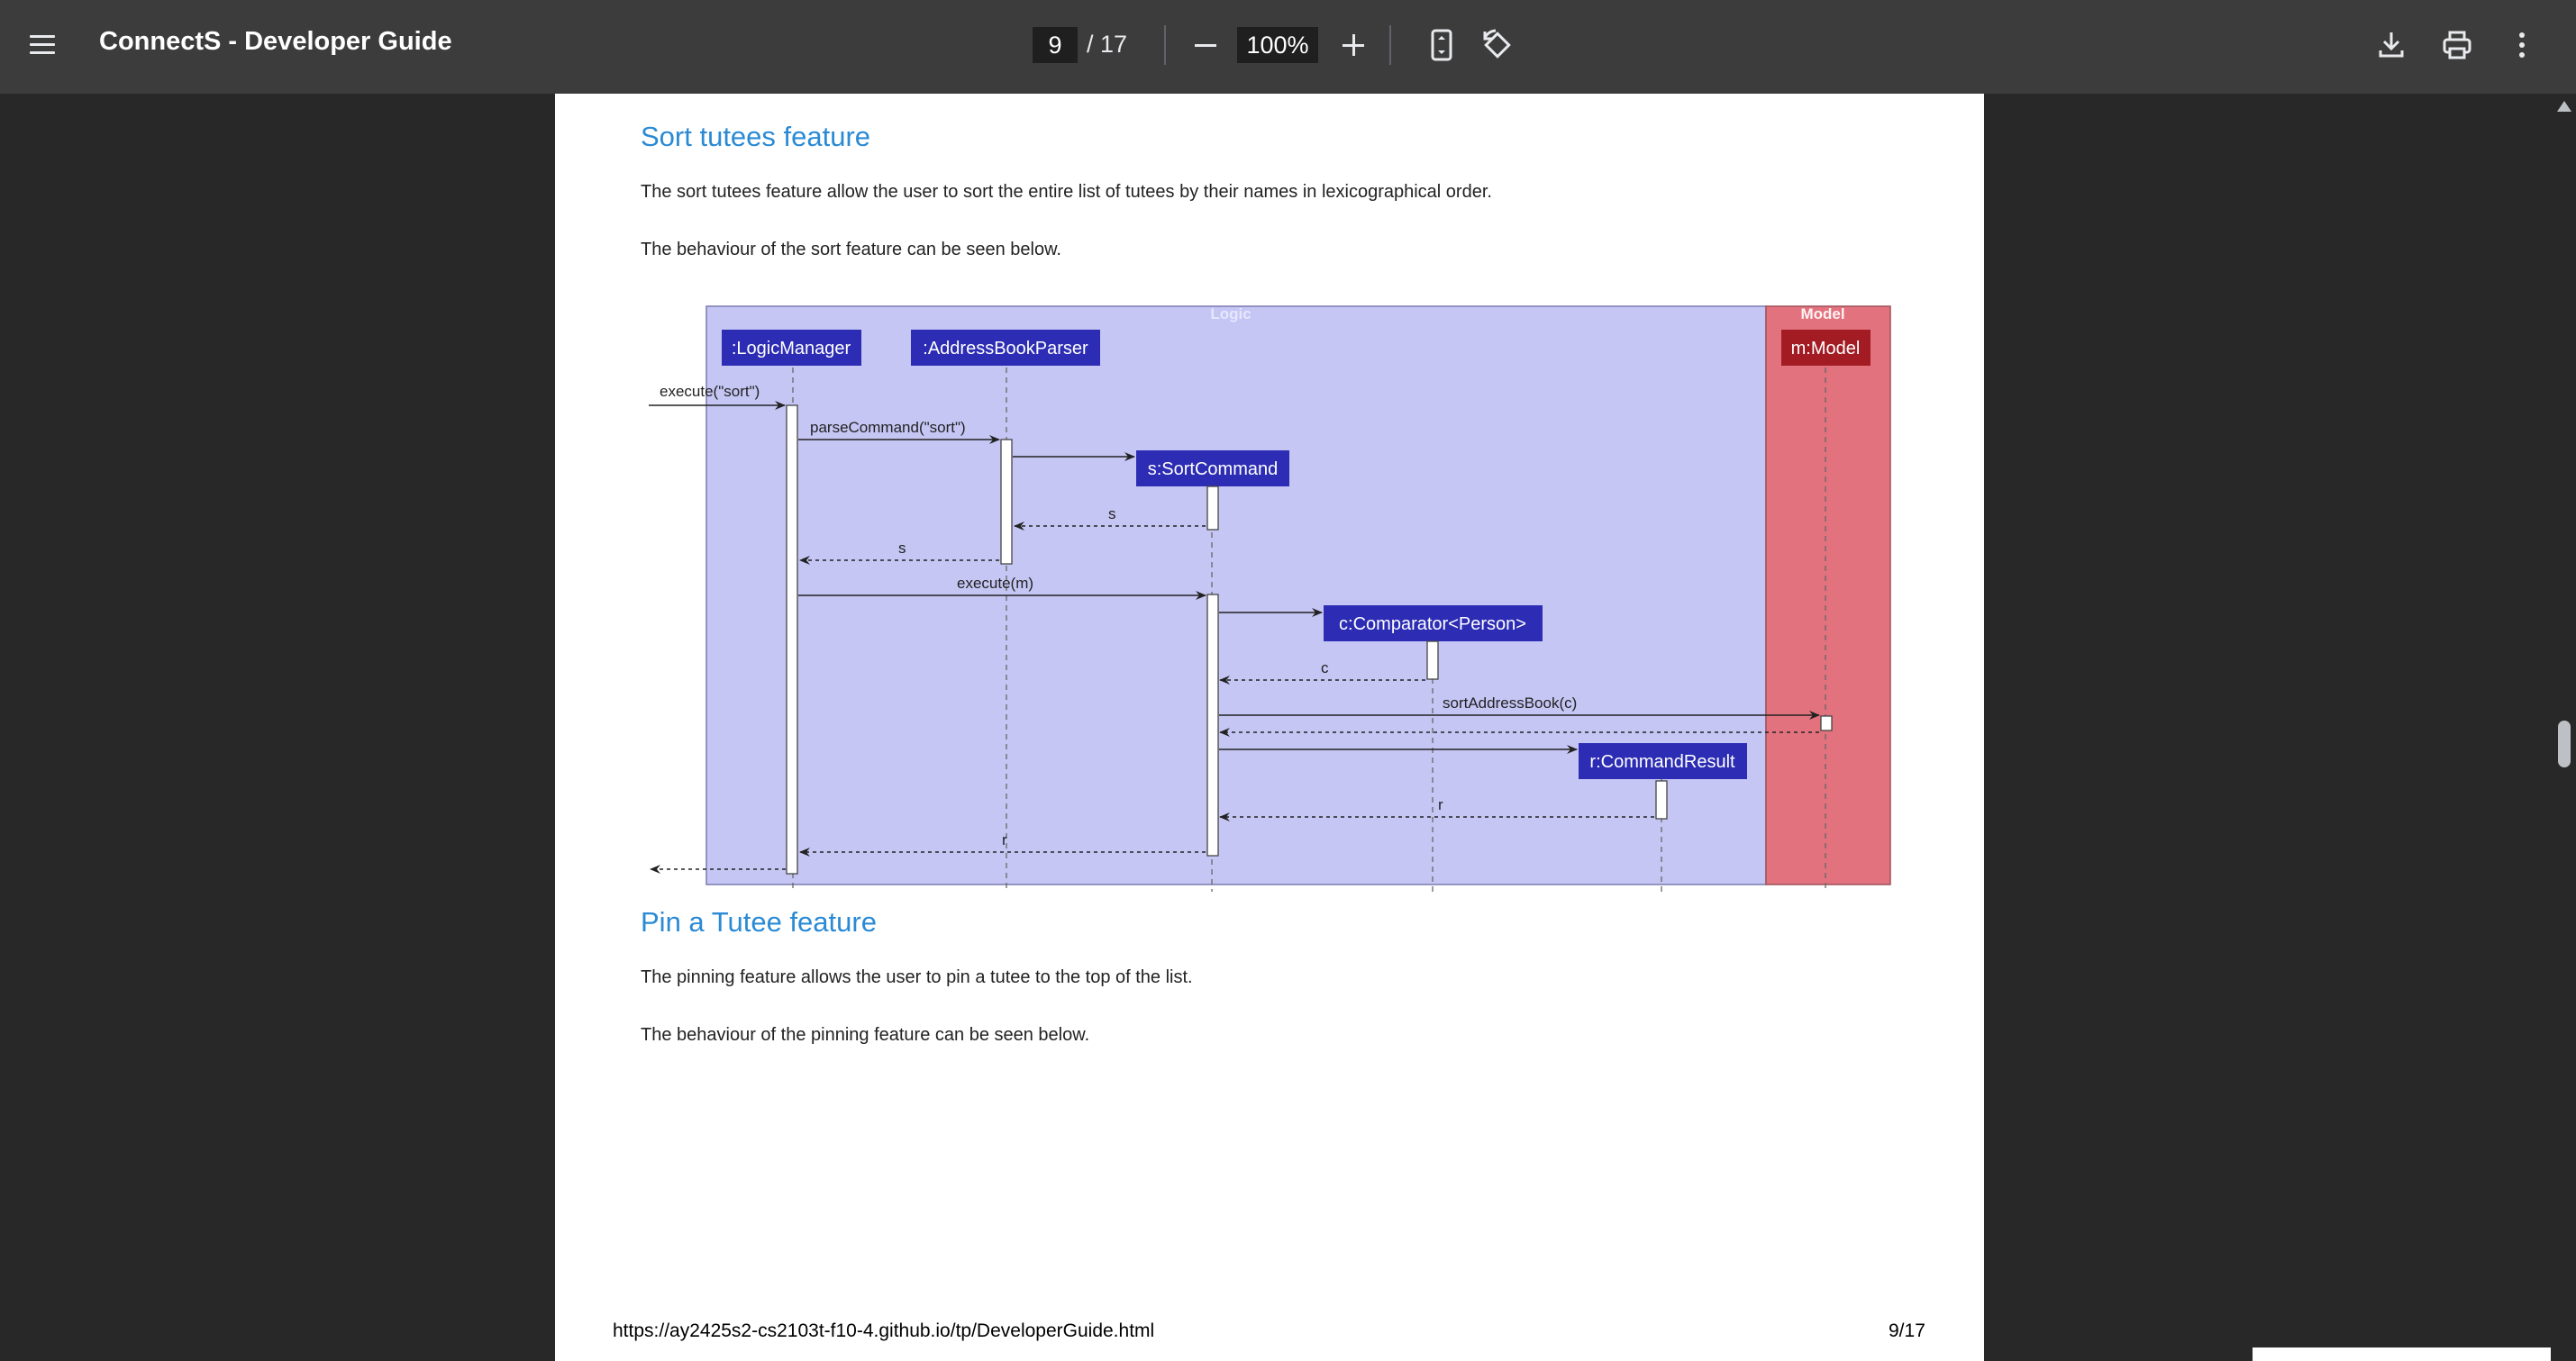  What do you see at coordinates (1107, 44) in the screenshot?
I see `page-total: / 17` at bounding box center [1107, 44].